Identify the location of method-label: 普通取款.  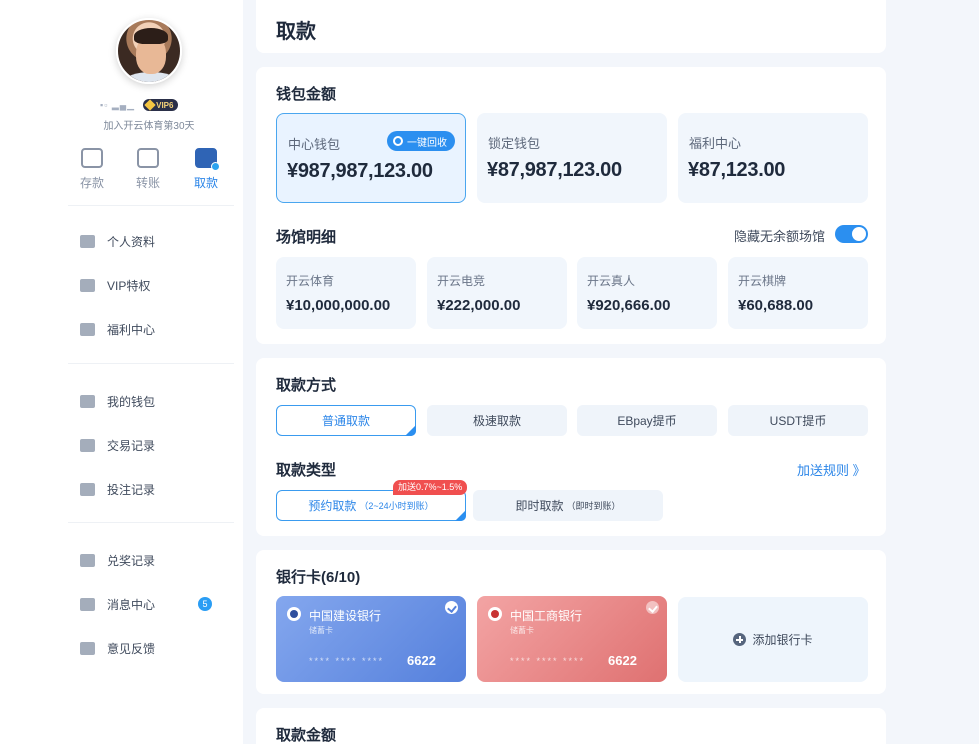
(345, 421).